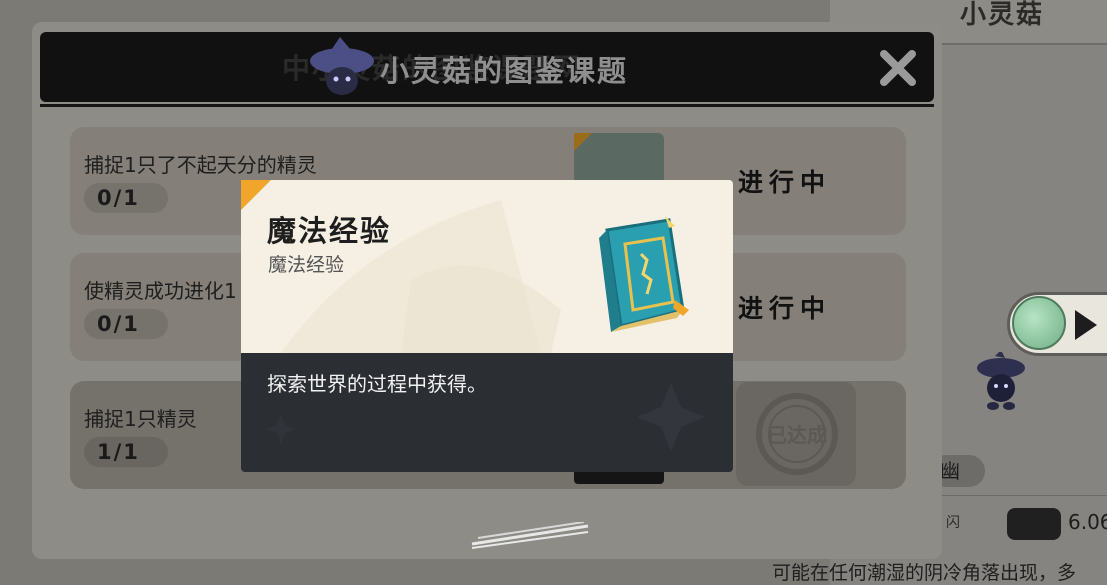 Image resolution: width=1107 pixels, height=585 pixels. What do you see at coordinates (126, 452) in the screenshot?
I see `task-progress: 1/1` at bounding box center [126, 452].